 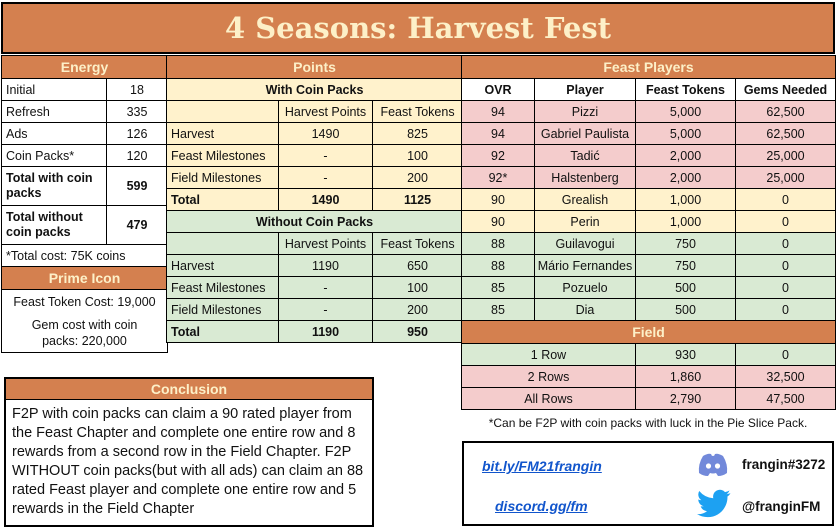 I want to click on player-row: 92 Tadić 2,000 25,000, so click(x=648, y=155).